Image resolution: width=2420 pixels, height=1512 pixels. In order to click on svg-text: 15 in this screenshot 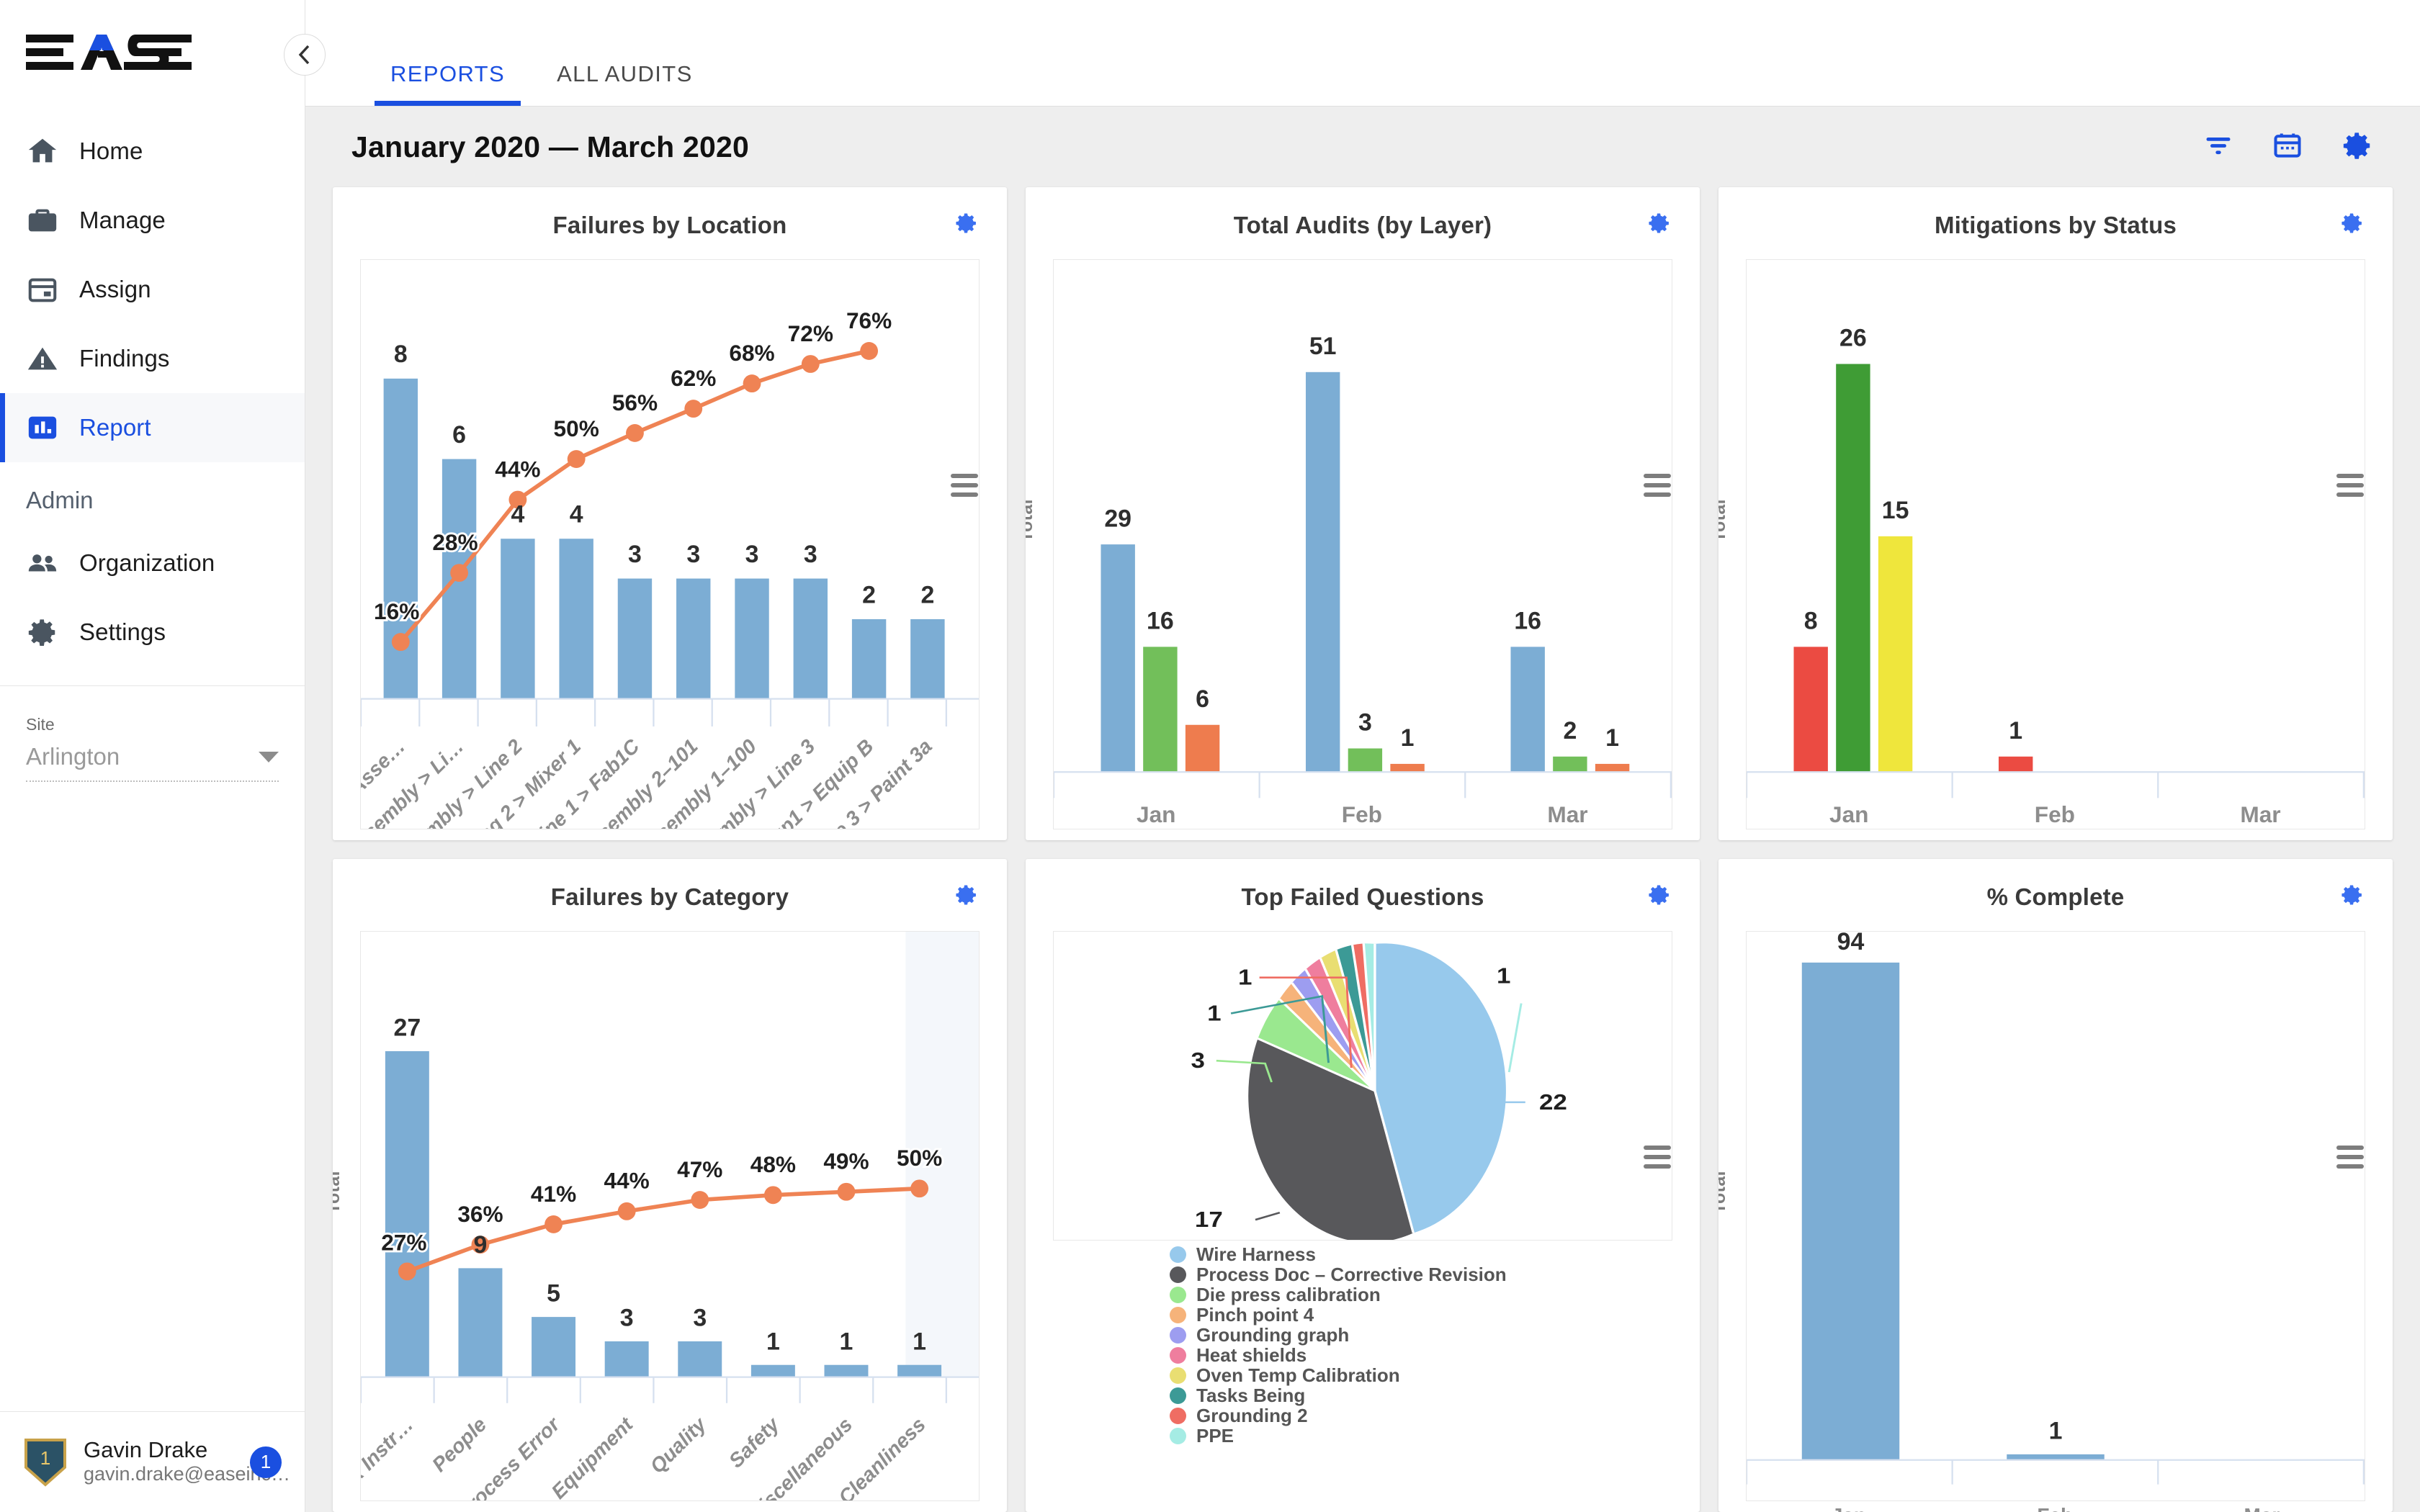, I will do `click(1895, 510)`.